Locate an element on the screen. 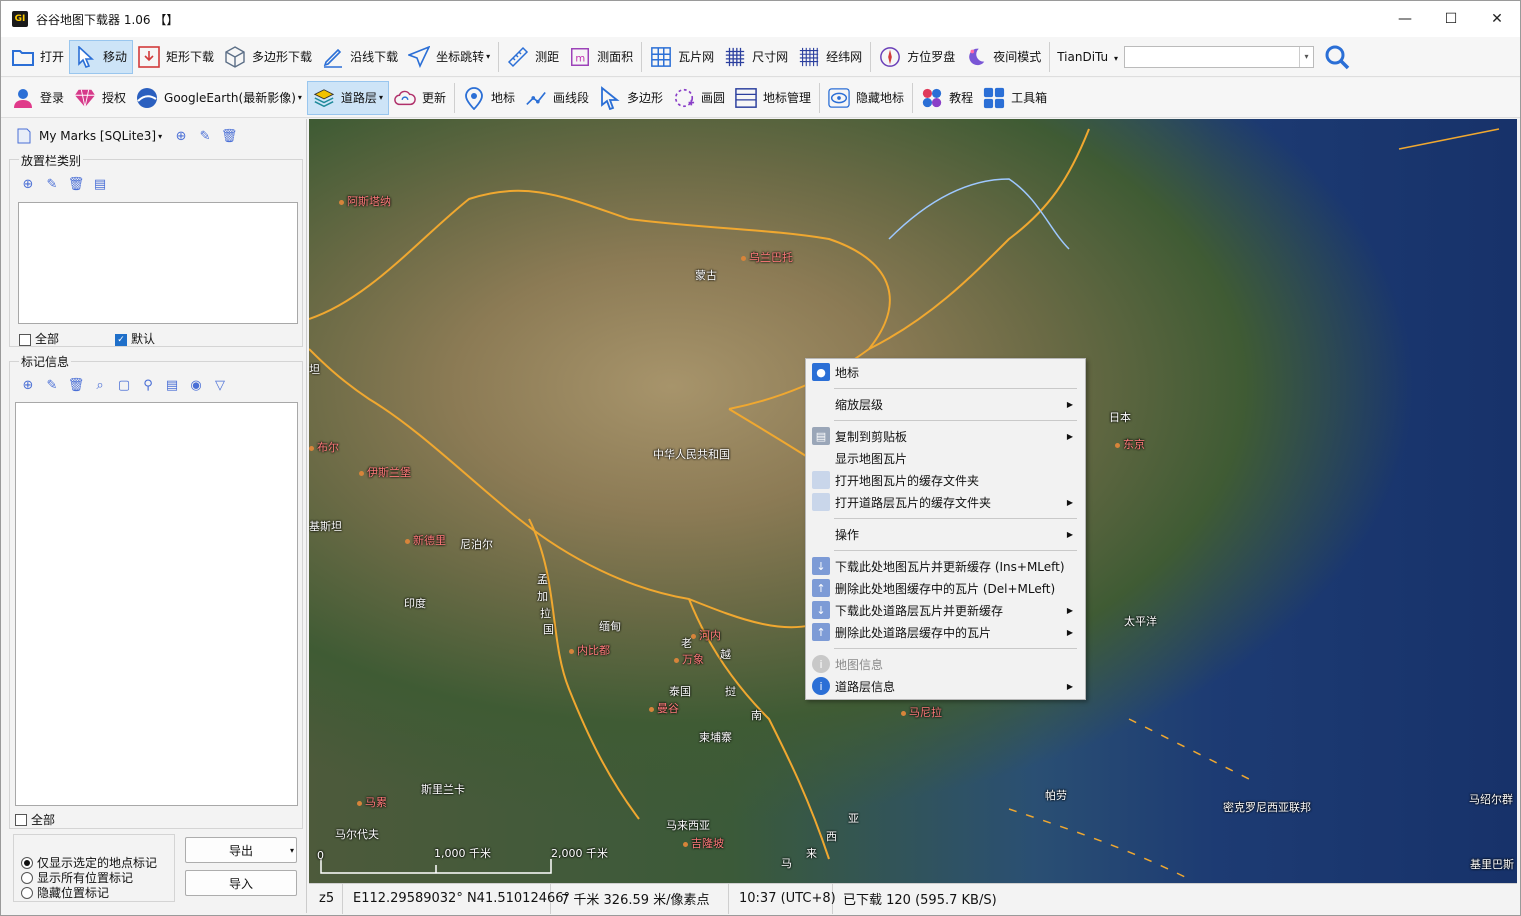 The image size is (1521, 916). document-icon is located at coordinates (24, 136).